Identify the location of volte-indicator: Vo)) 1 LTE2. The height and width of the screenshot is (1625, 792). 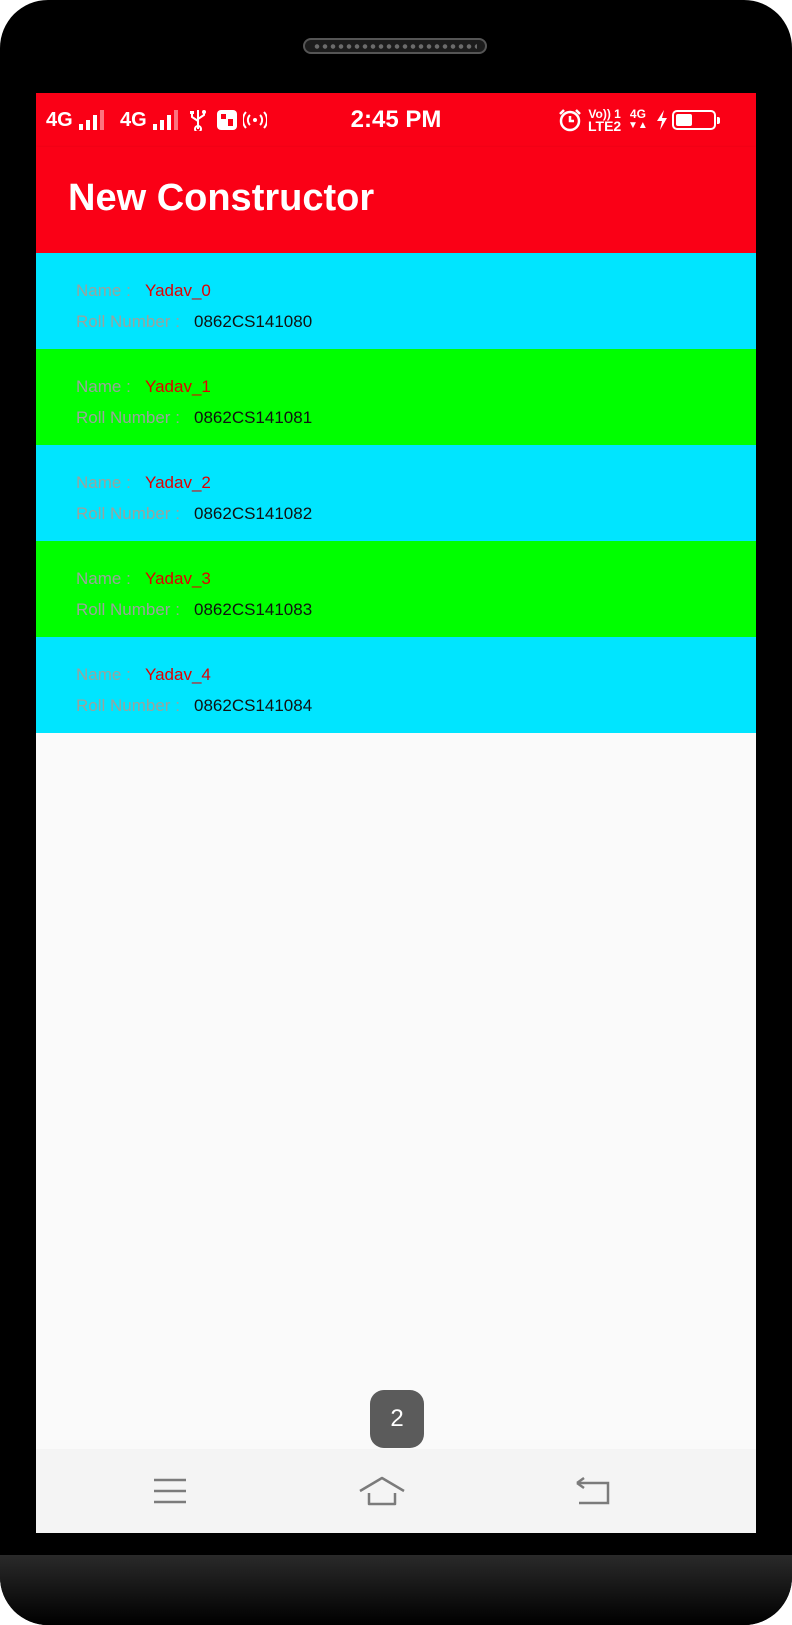
(604, 120).